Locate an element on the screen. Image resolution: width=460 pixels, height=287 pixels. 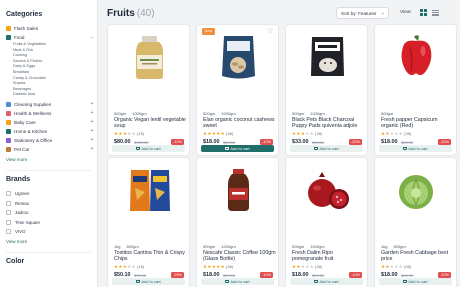
sidebar-category: Health & Wellness + is located at coordinates (51, 113).